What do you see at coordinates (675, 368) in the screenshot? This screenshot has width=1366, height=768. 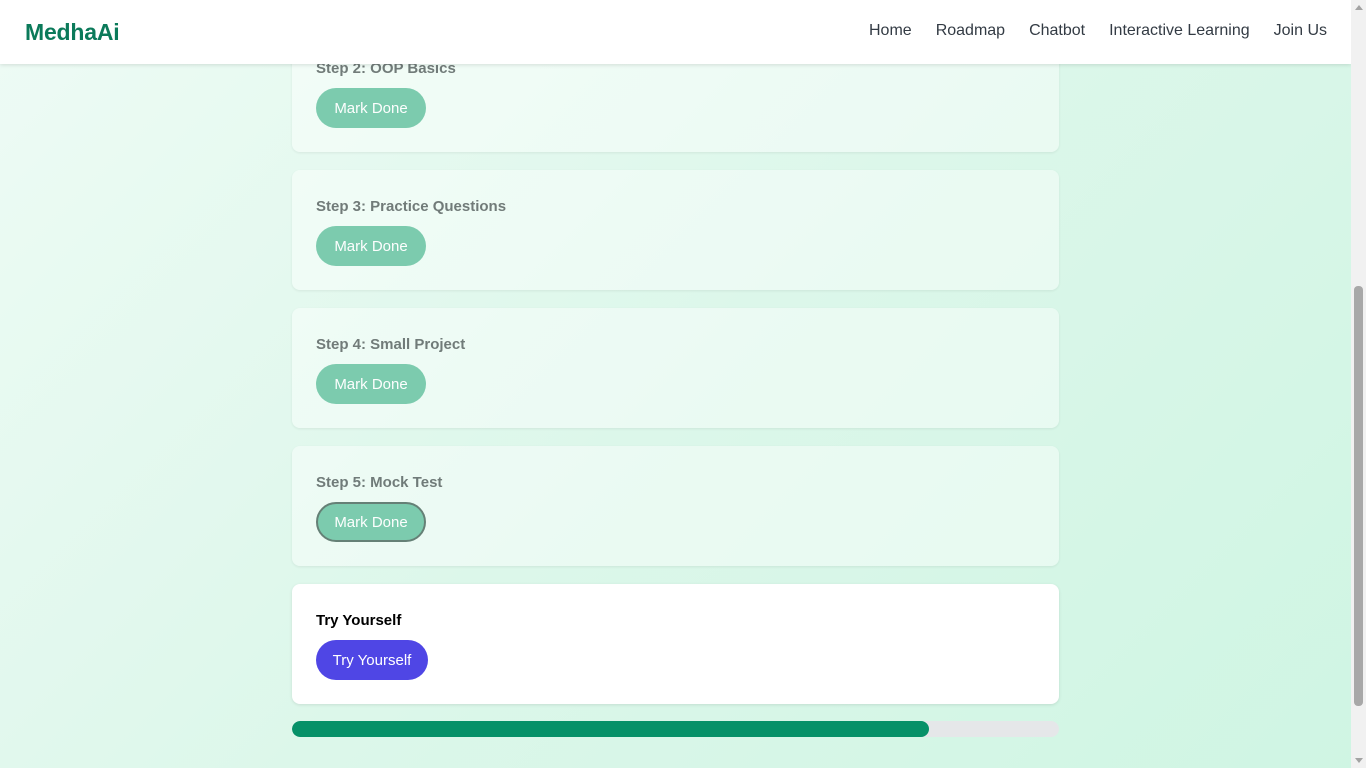 I see `step-card-4: Step 4: Small Project Mark Done` at bounding box center [675, 368].